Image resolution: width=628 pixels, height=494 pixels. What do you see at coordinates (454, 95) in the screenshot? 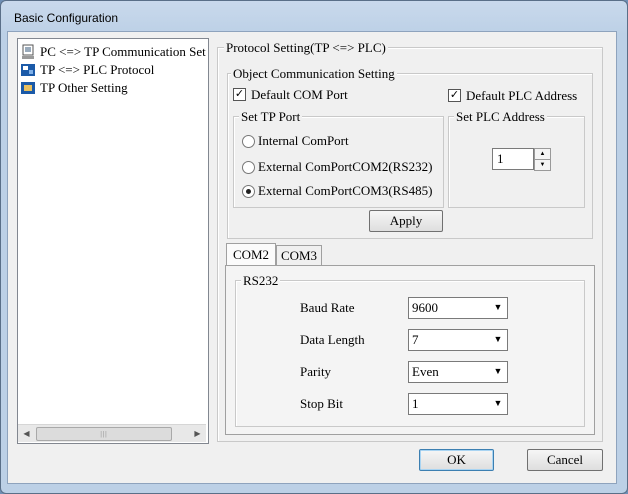
I see `default-plc-address-checkbox: ✓` at bounding box center [454, 95].